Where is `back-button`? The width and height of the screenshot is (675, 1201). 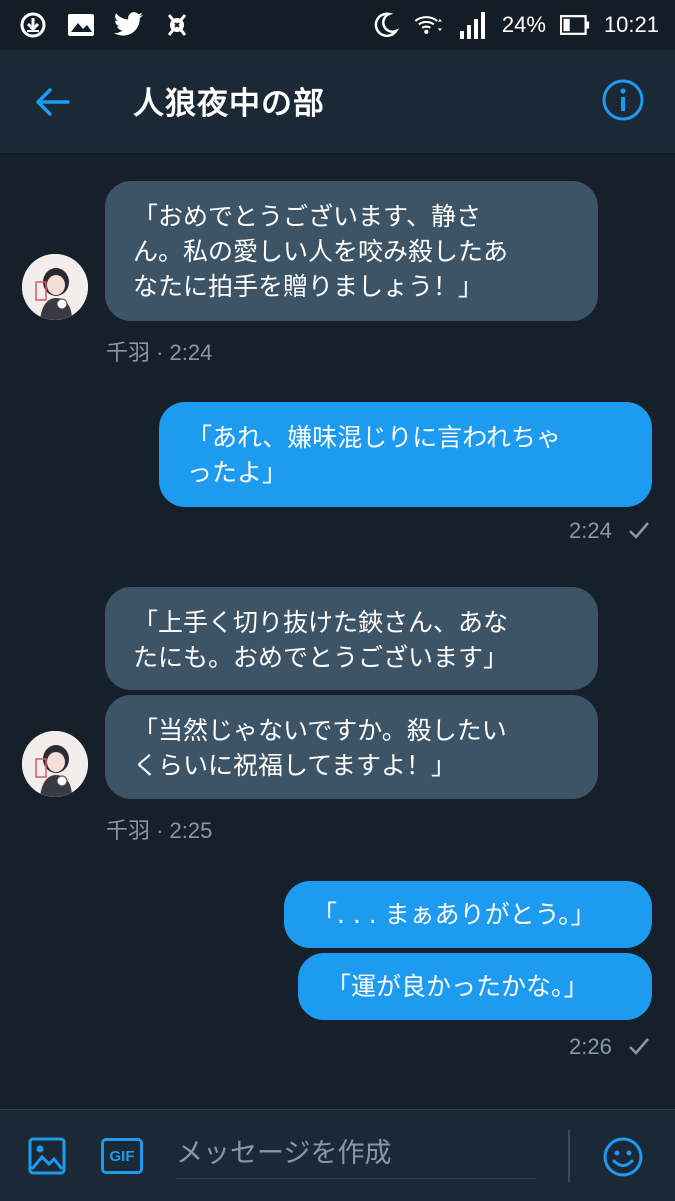 back-button is located at coordinates (52, 102).